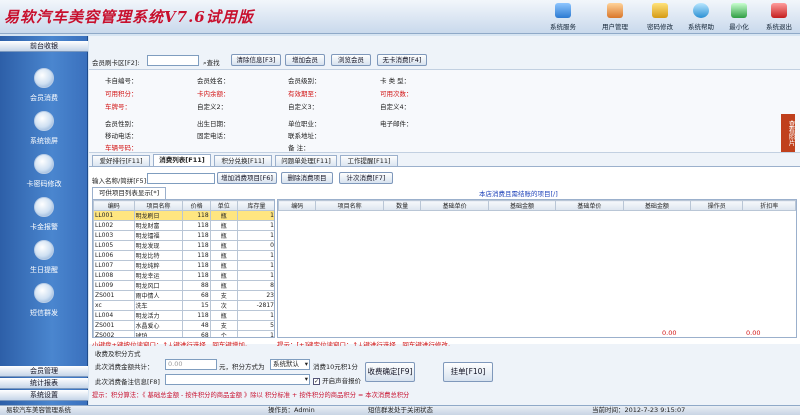  What do you see at coordinates (183, 255) in the screenshot?
I see `table-row: LL006 明龙比特 118 瓶 1` at bounding box center [183, 255].